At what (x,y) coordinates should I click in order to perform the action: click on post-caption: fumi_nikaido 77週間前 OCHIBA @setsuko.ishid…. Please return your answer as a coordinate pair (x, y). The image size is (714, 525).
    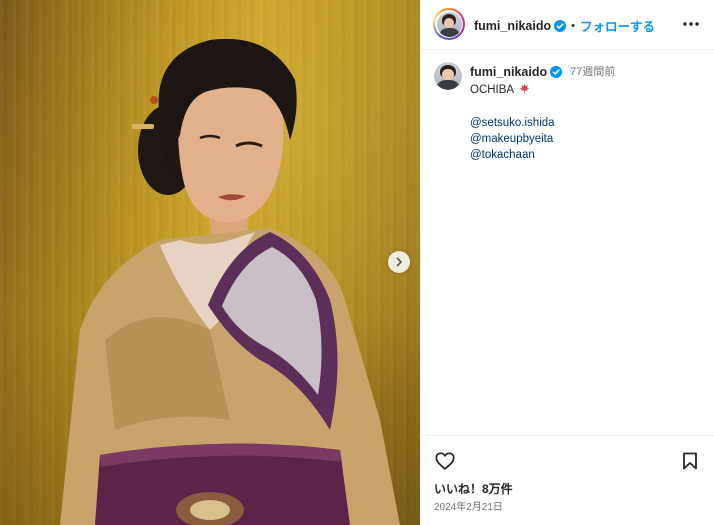
    Looking at the image, I should click on (586, 113).